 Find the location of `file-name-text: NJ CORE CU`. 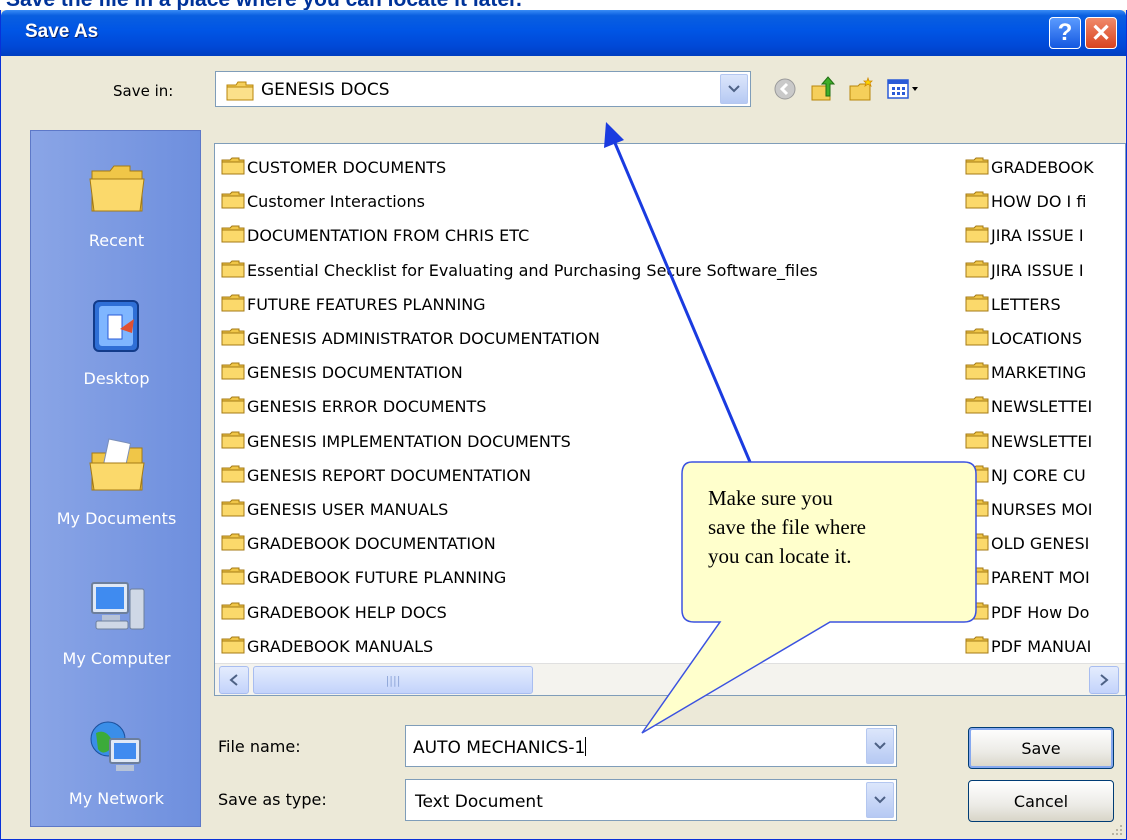

file-name-text: NJ CORE CU is located at coordinates (1038, 475).